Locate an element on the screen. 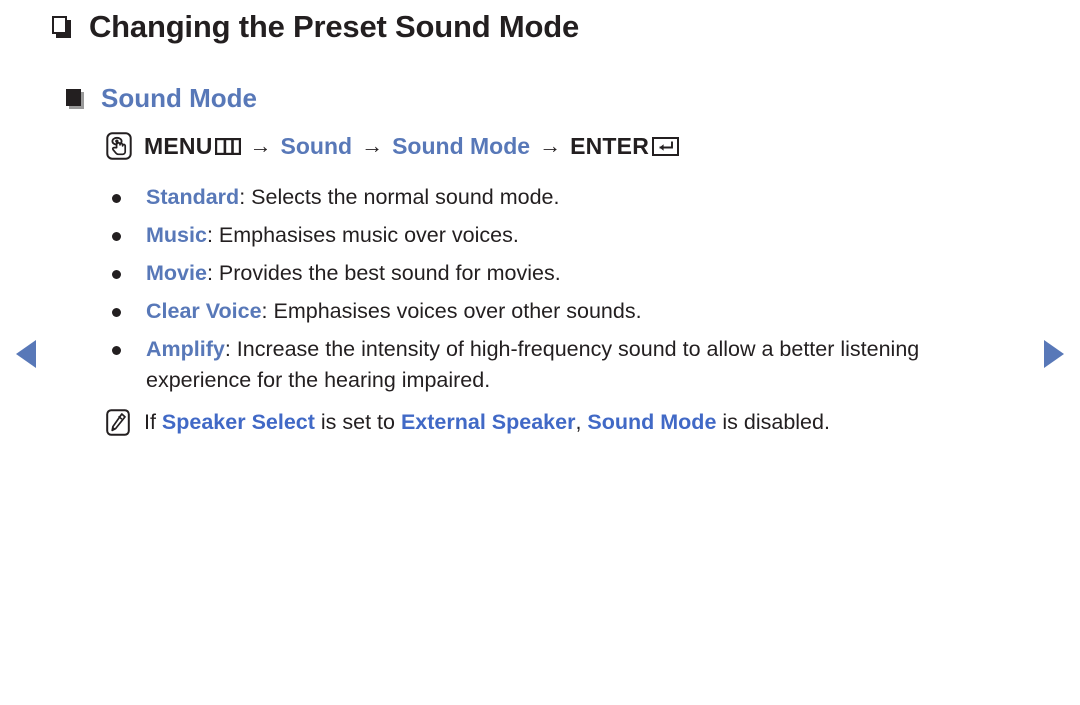  note-pencil-icon is located at coordinates (118, 422).